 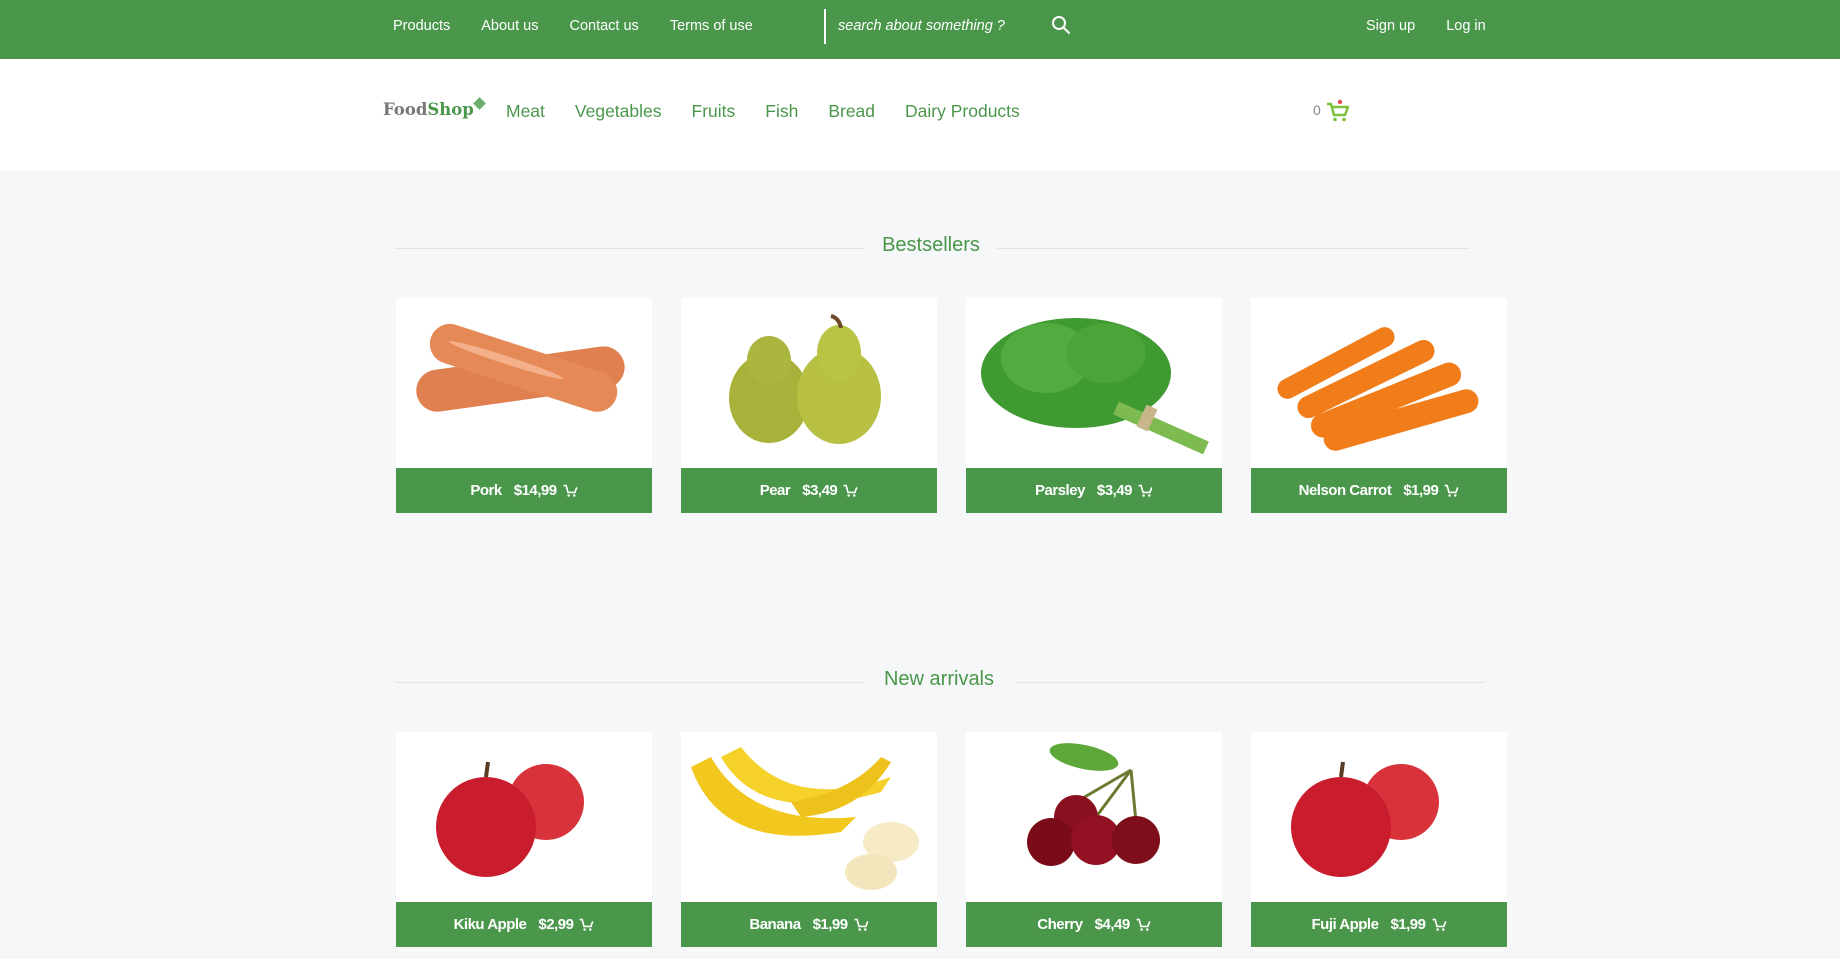 What do you see at coordinates (714, 111) in the screenshot?
I see `category-fruits: Fruits` at bounding box center [714, 111].